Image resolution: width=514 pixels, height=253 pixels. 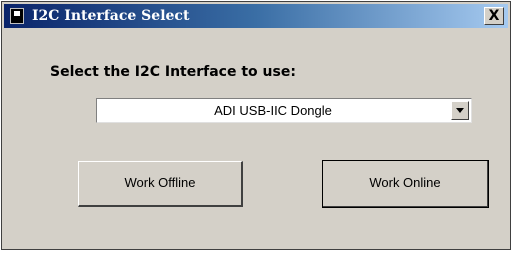 I want to click on work-offline-button: Work Offline, so click(x=160, y=184).